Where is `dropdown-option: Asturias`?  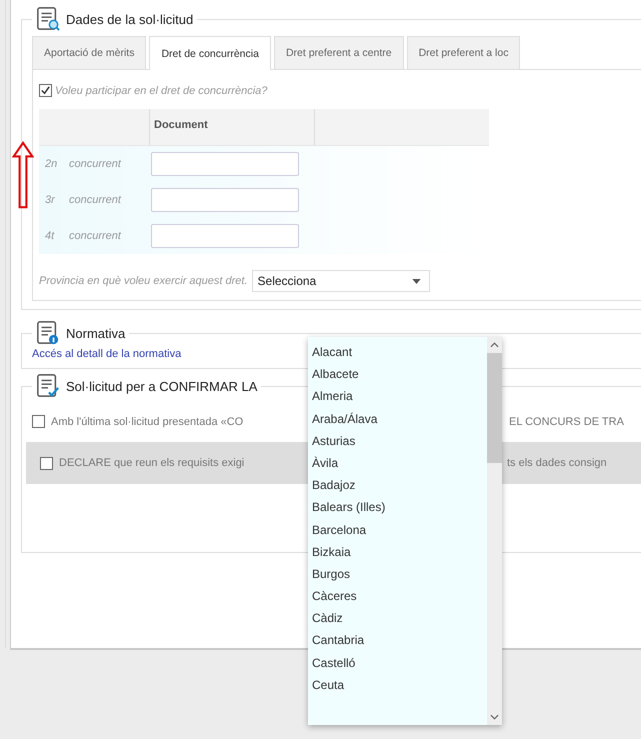 dropdown-option: Asturias is located at coordinates (397, 441).